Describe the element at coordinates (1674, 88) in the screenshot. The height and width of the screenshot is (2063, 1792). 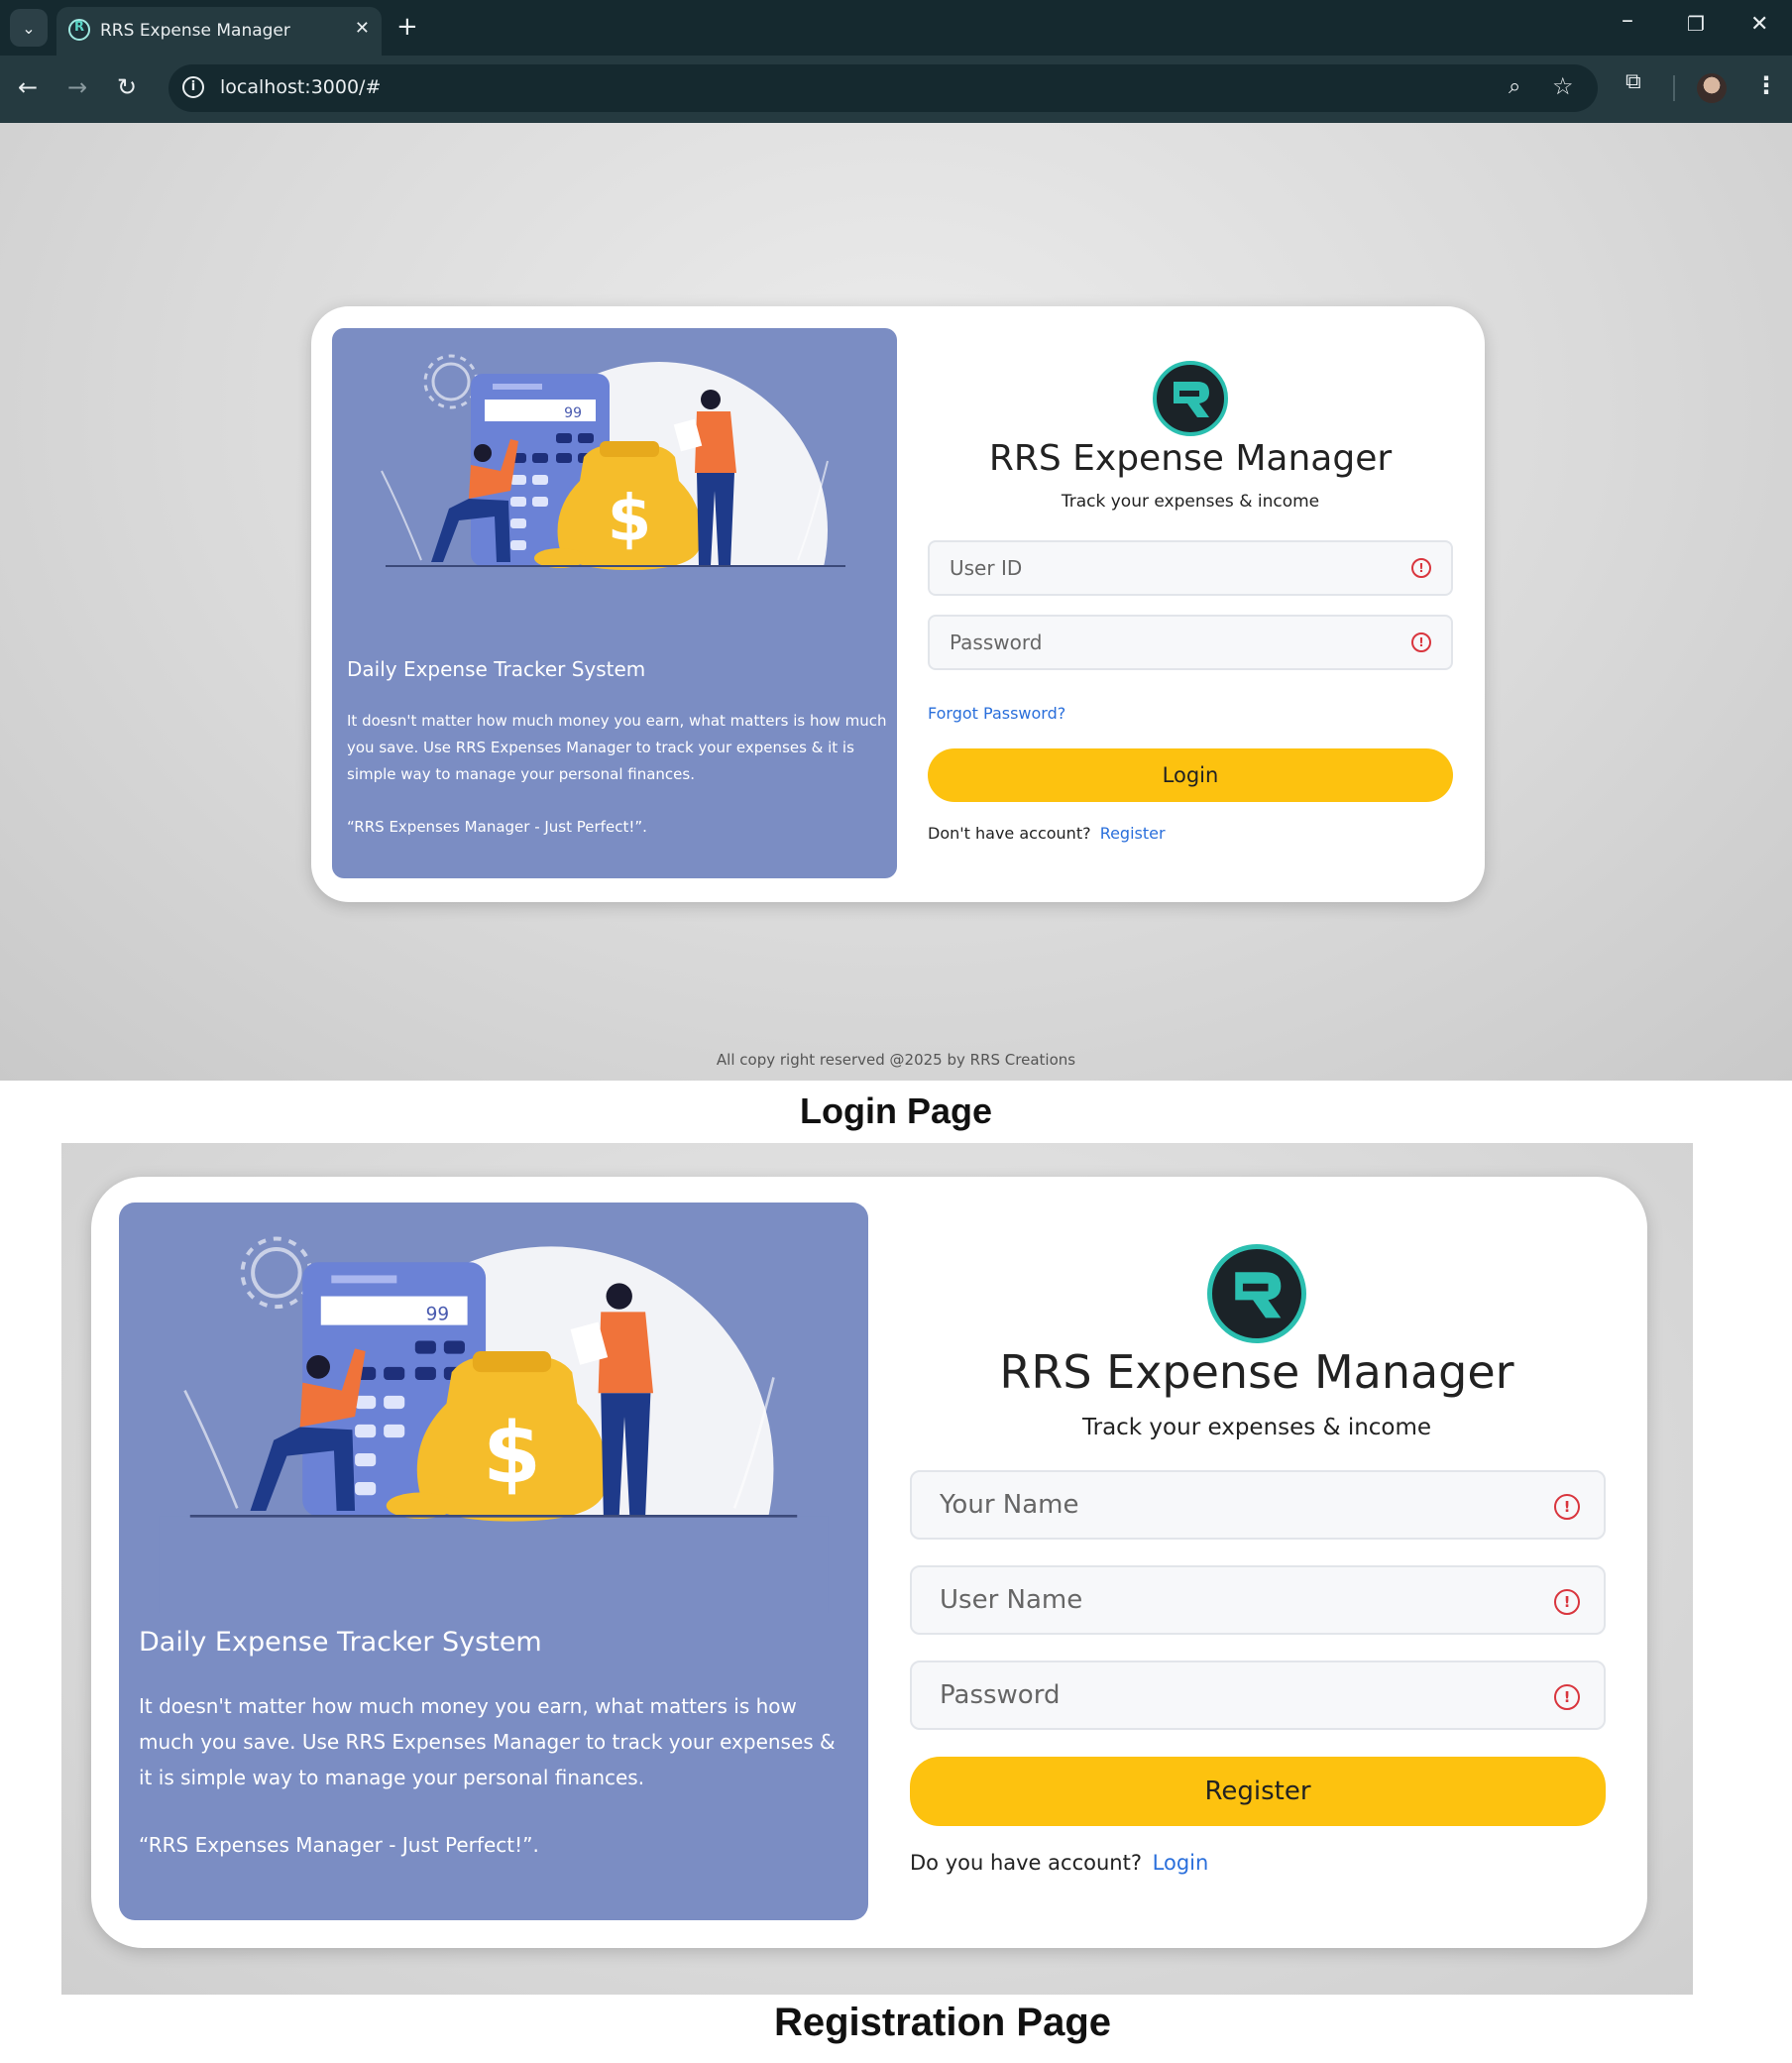
I see `toolbar-divider` at that location.